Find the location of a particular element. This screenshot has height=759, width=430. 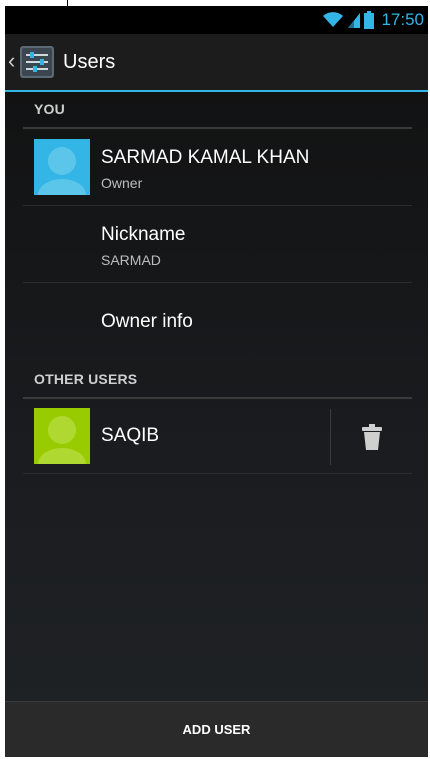

owner-avatar is located at coordinates (62, 167).